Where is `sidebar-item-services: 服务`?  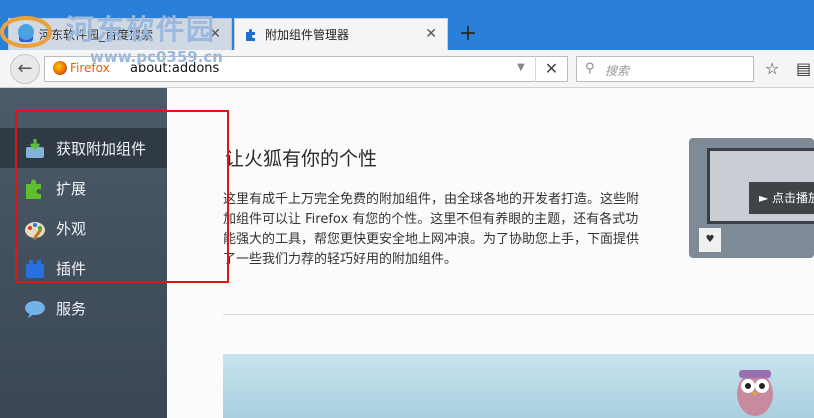
sidebar-item-services: 服务 is located at coordinates (83, 308).